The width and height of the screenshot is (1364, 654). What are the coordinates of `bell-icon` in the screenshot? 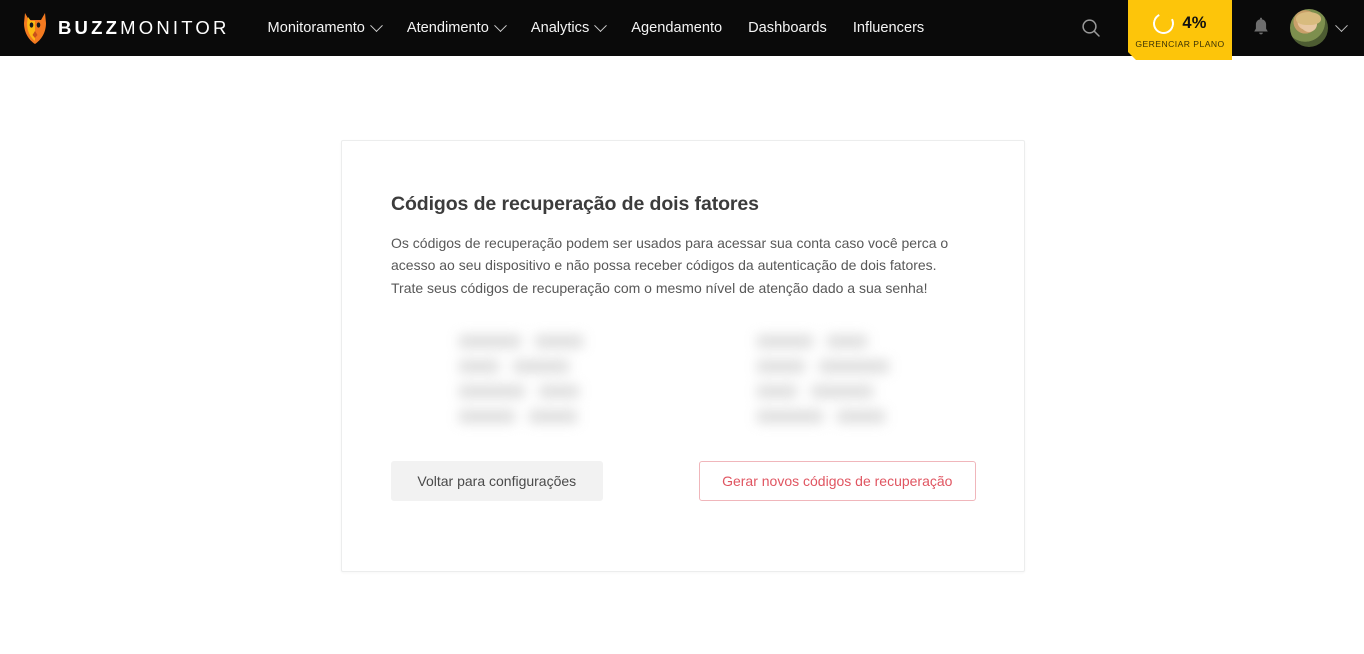 It's located at (1261, 26).